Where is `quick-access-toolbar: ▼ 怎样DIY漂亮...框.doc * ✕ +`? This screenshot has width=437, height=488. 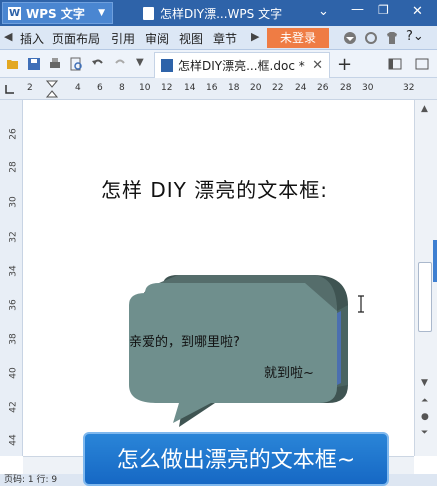 quick-access-toolbar: ▼ 怎样DIY漂亮...框.doc * ✕ + is located at coordinates (218, 64).